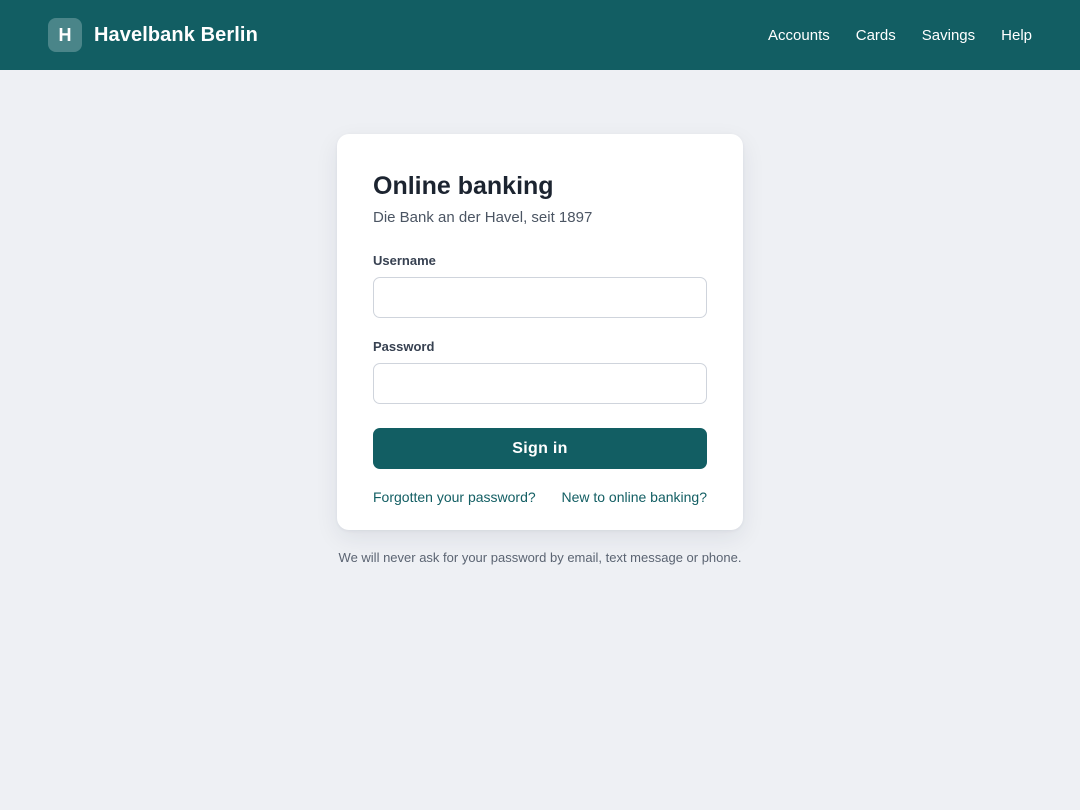 Image resolution: width=1080 pixels, height=810 pixels. I want to click on main-nav: Accounts Cards Savings Help, so click(900, 35).